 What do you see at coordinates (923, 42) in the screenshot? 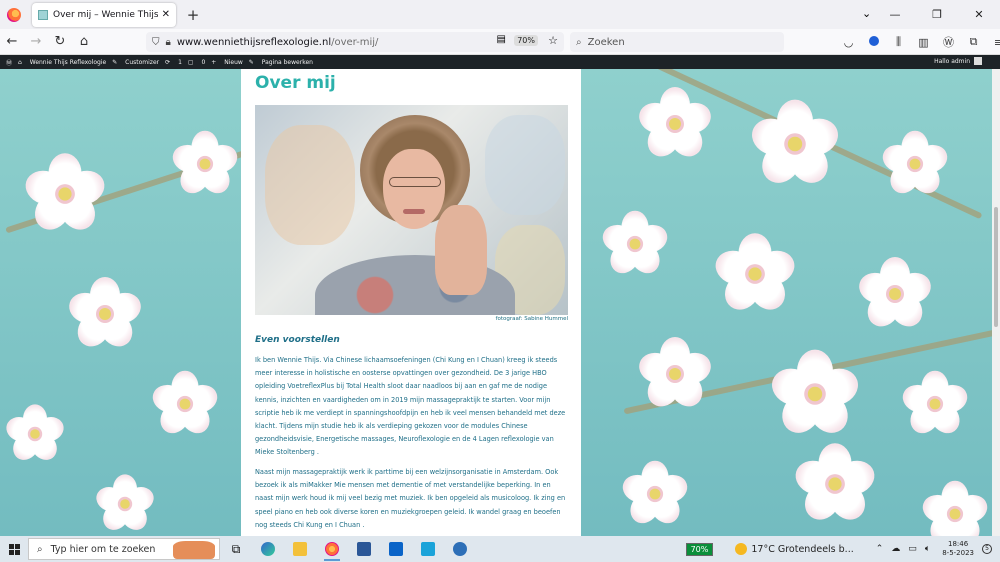
I see `sidebar-icon: ▥` at bounding box center [923, 42].